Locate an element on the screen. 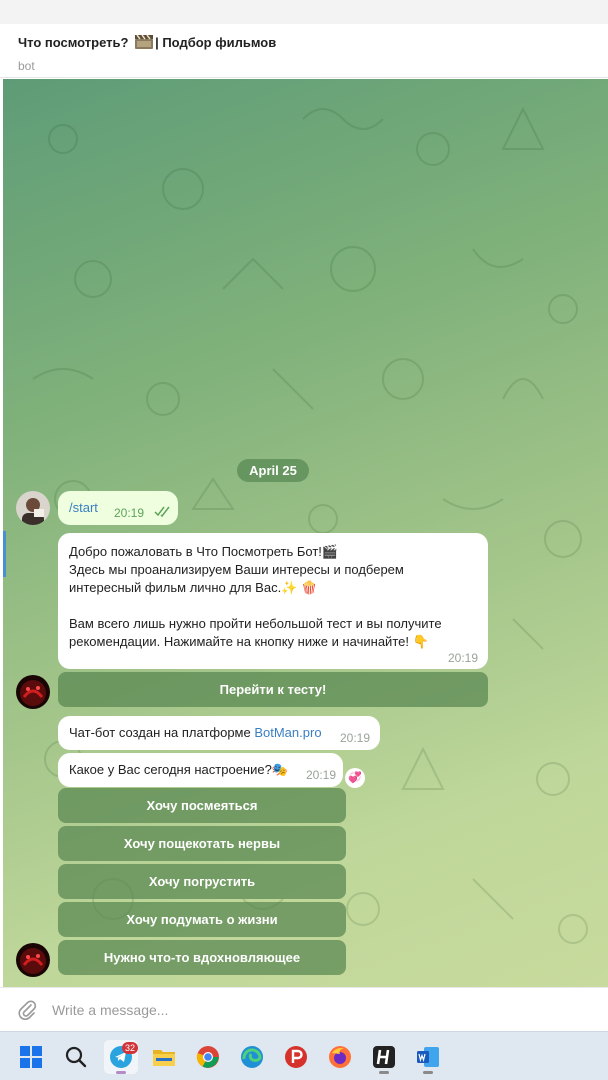  paperclip-icon is located at coordinates (27, 1010).